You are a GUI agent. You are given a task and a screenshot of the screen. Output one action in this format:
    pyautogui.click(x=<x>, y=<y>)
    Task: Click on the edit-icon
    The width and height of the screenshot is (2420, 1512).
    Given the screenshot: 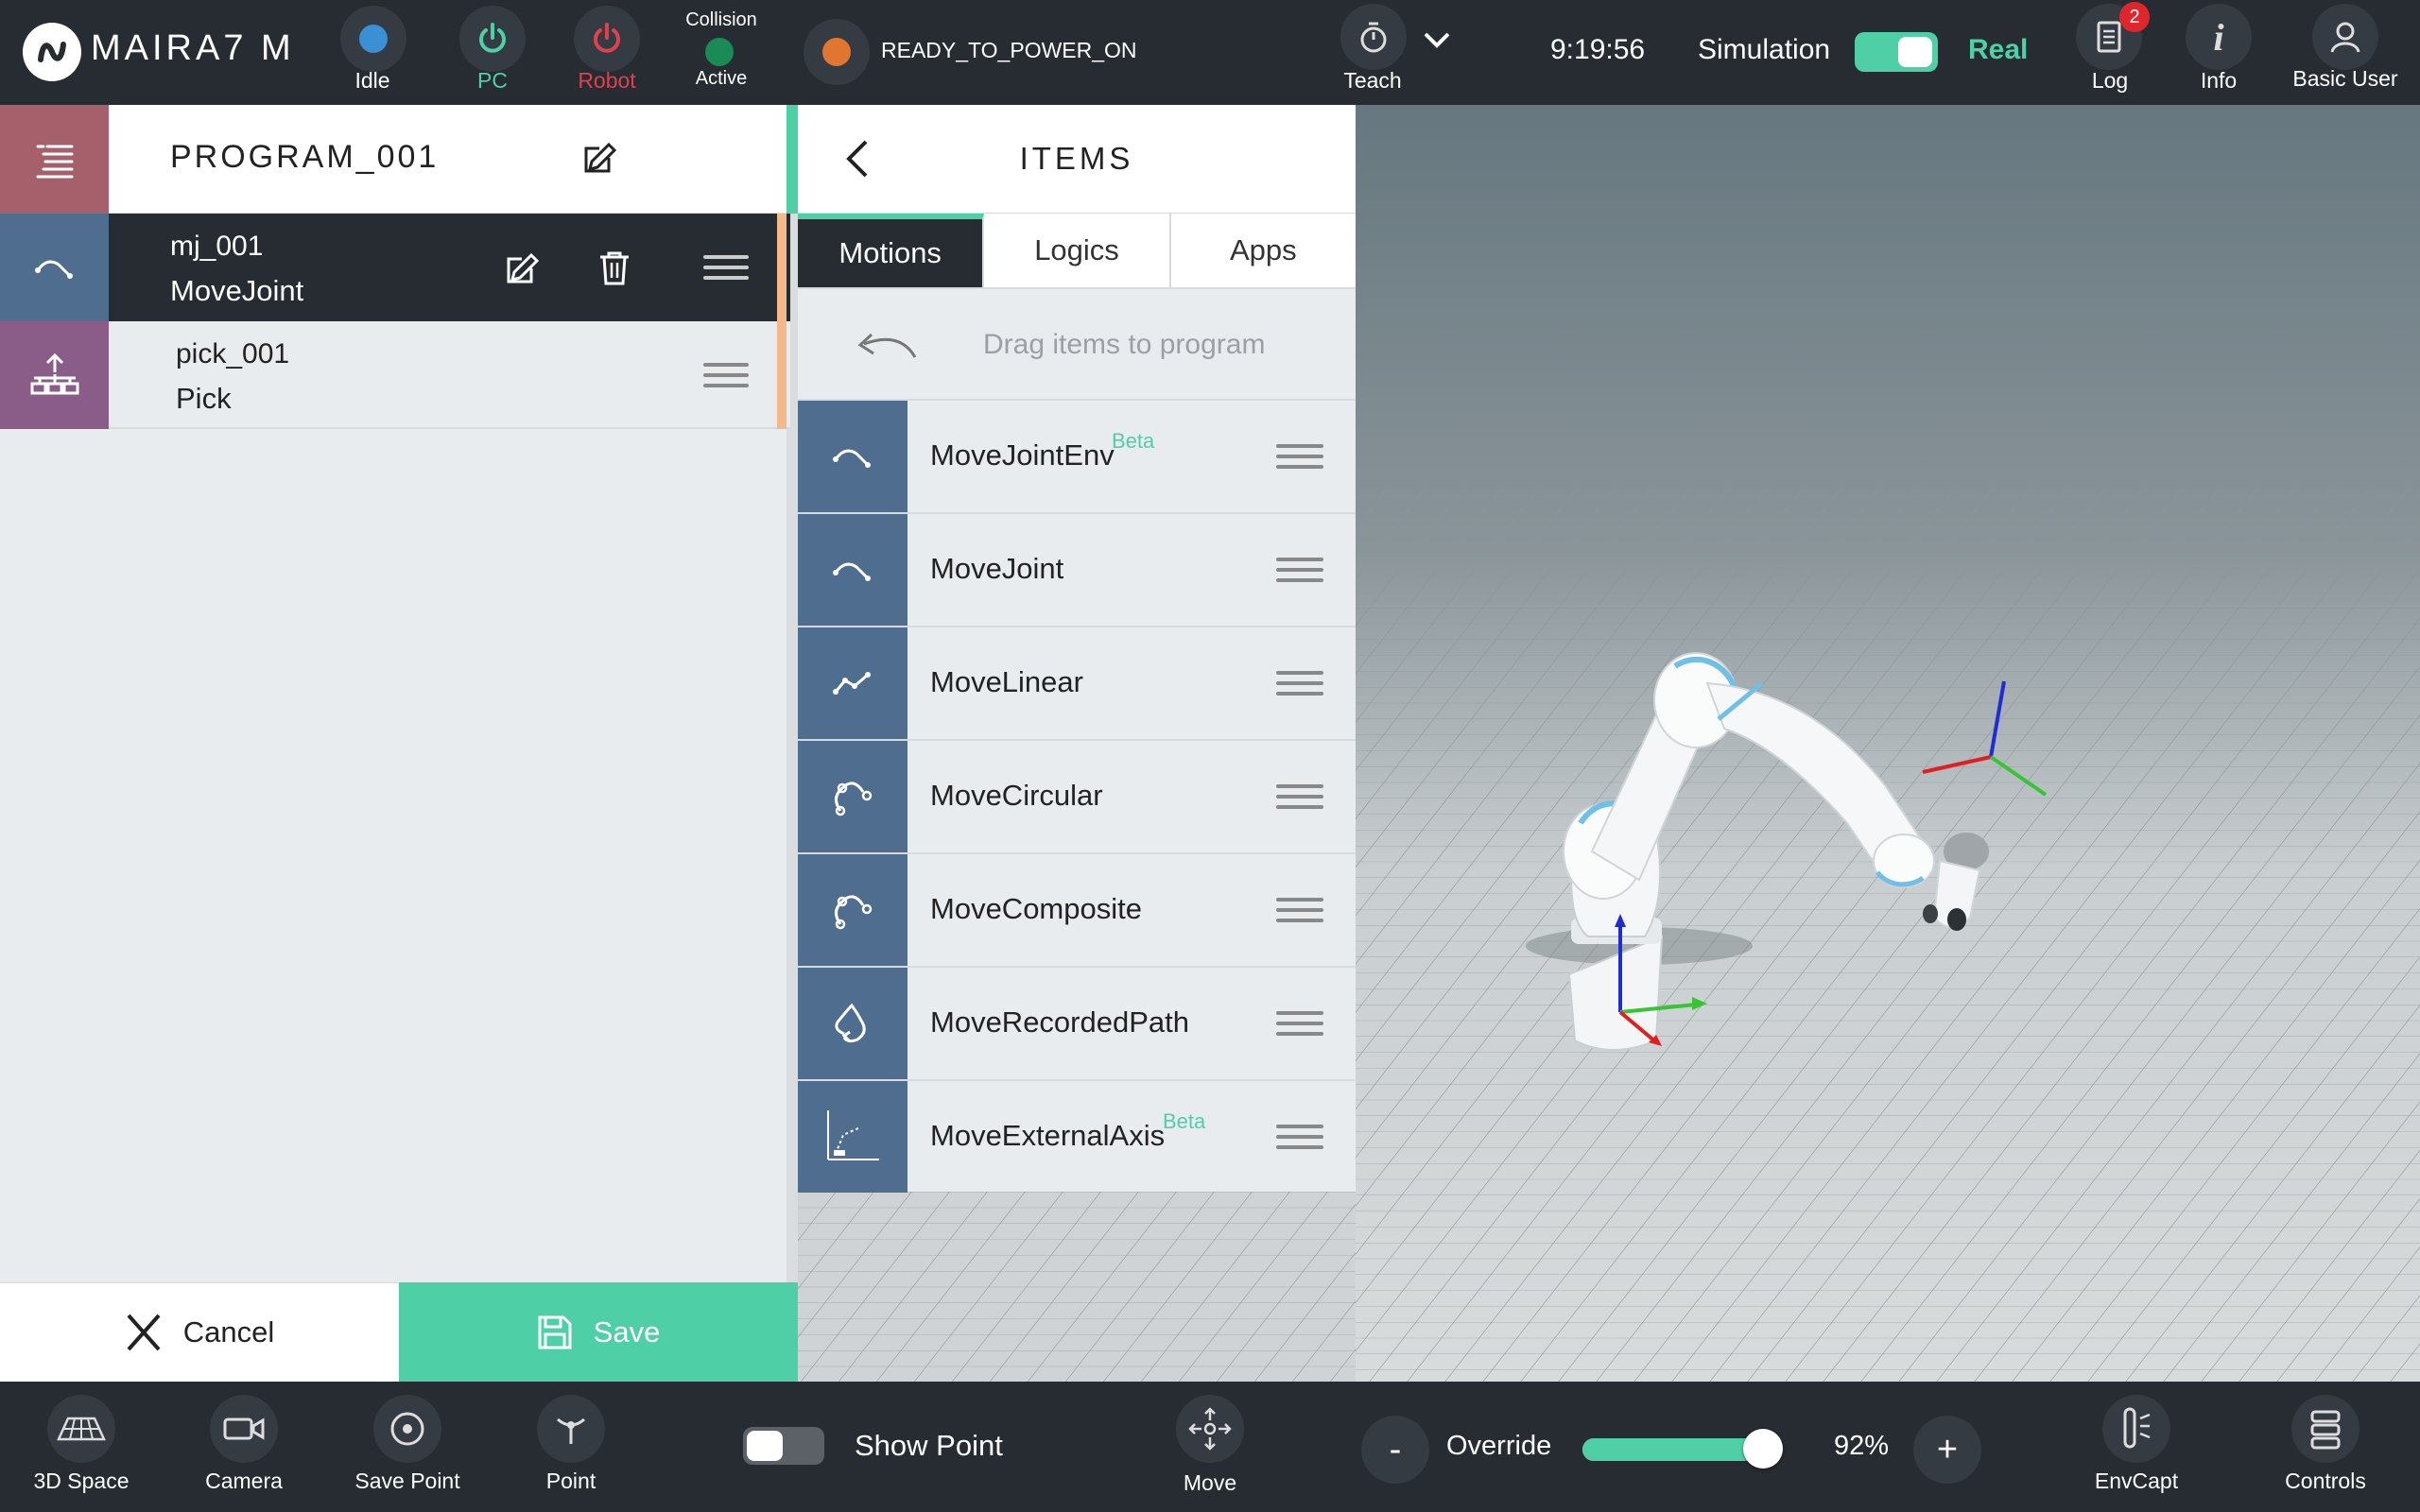 What is the action you would take?
    pyautogui.click(x=523, y=268)
    